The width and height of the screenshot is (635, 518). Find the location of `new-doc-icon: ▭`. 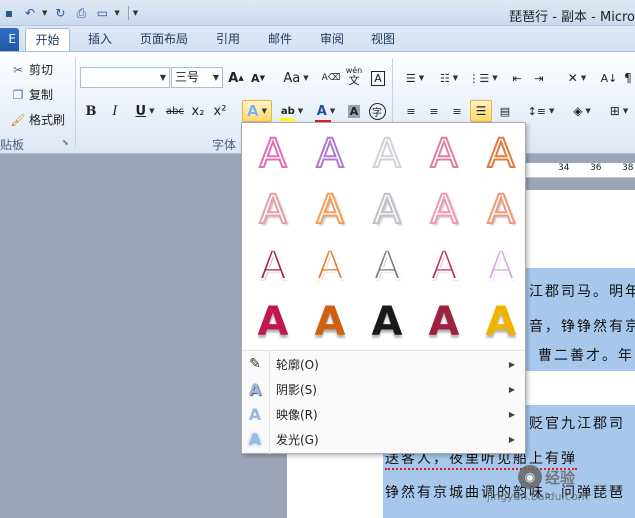

new-doc-icon: ▭ is located at coordinates (102, 13).